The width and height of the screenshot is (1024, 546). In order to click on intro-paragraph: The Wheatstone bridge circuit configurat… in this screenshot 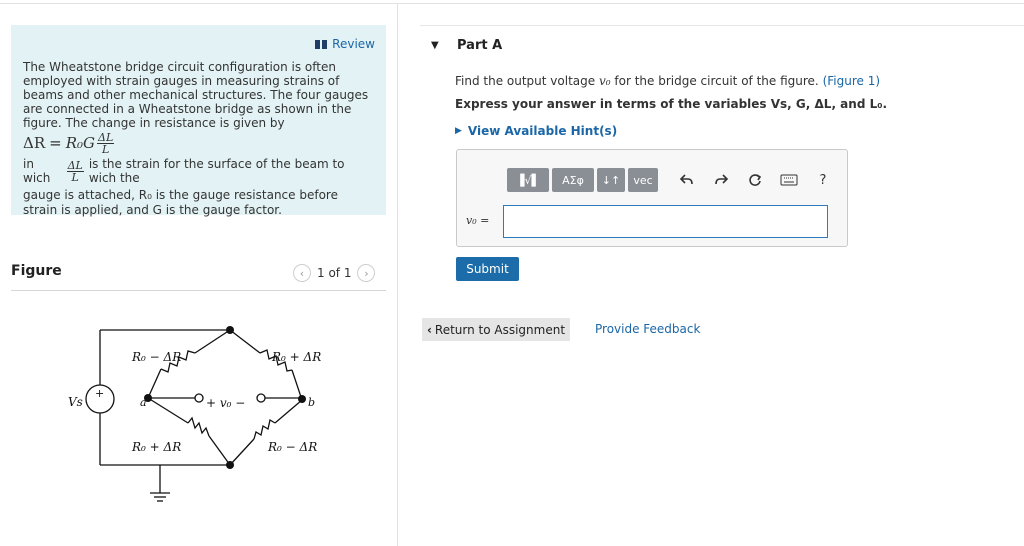, I will do `click(196, 95)`.